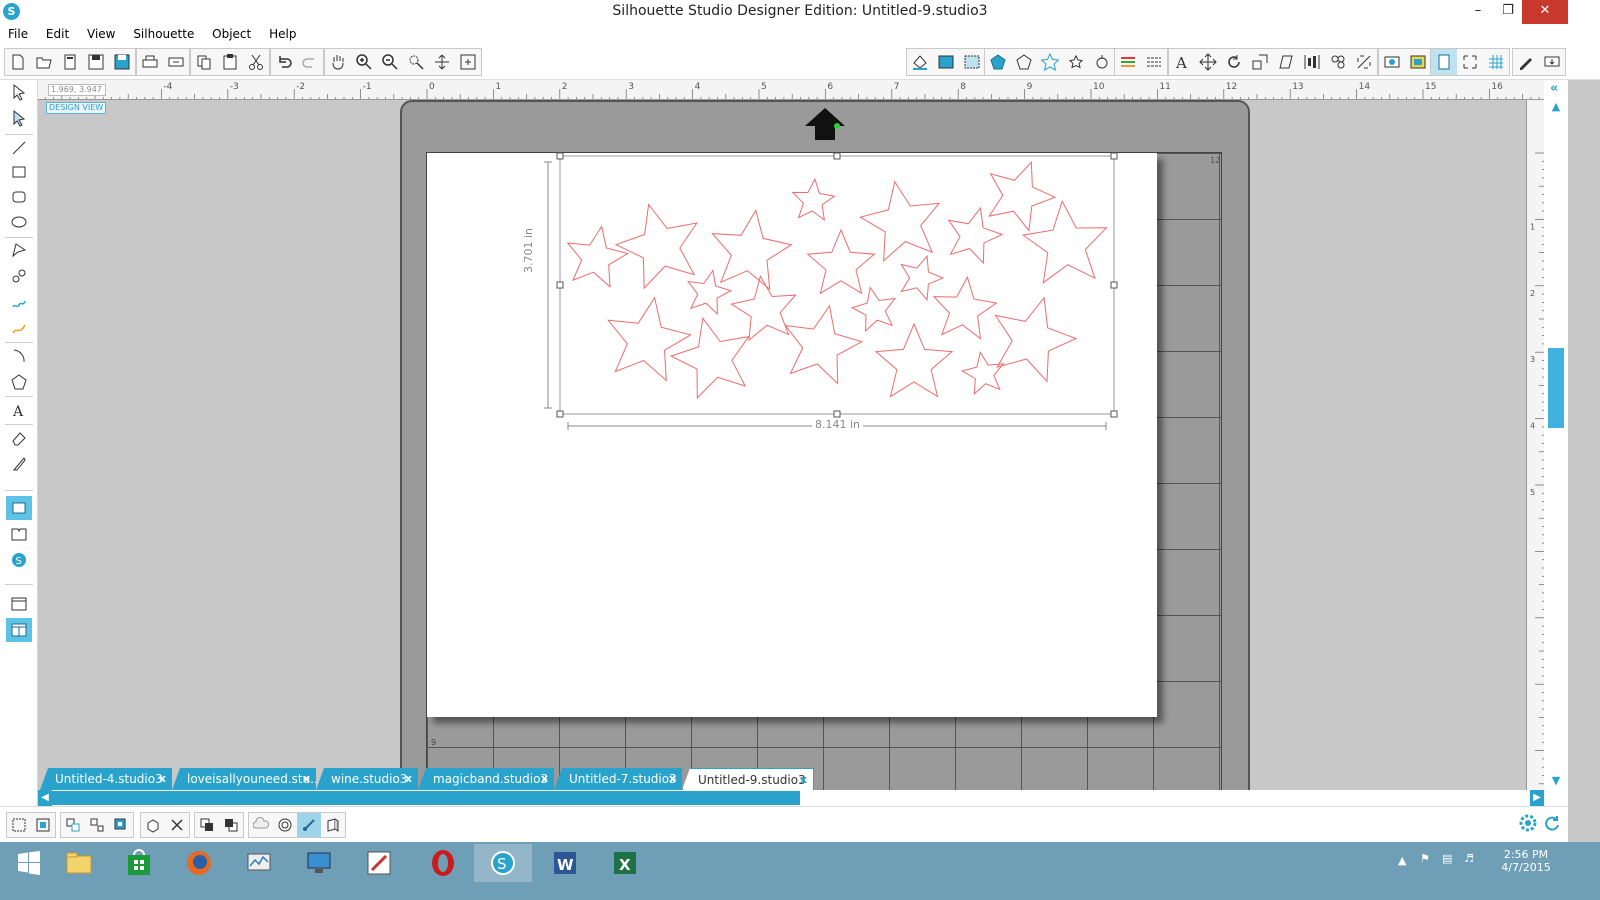  I want to click on tab-magicband: magicband.studio3 x, so click(486, 779).